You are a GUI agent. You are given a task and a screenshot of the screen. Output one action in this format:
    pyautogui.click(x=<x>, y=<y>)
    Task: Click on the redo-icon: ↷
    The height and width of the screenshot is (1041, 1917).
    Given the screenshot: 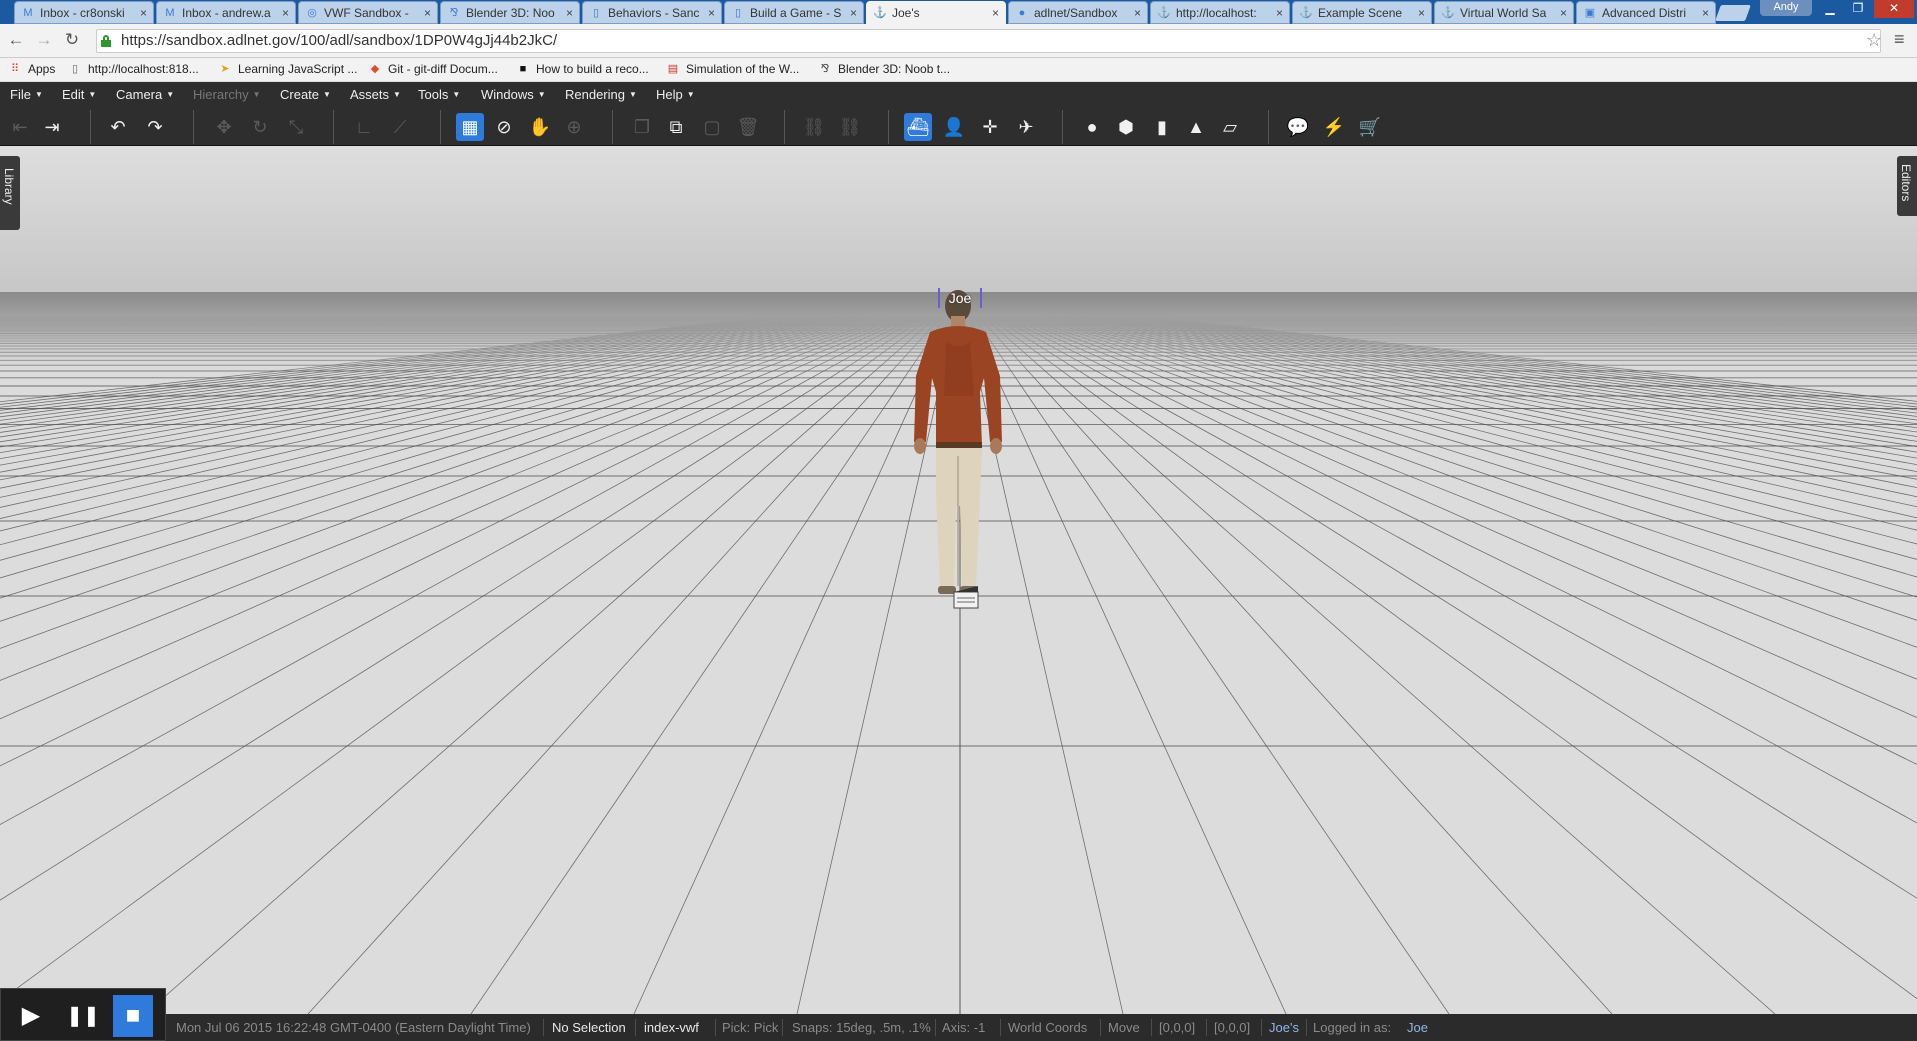 What is the action you would take?
    pyautogui.click(x=155, y=127)
    